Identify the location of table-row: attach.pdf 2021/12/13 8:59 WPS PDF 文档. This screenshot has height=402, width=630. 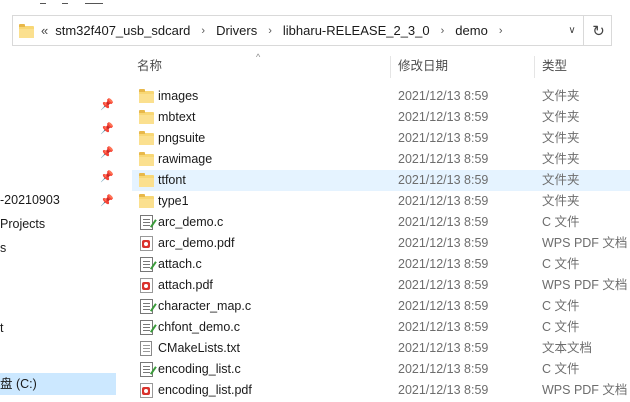
(381, 285).